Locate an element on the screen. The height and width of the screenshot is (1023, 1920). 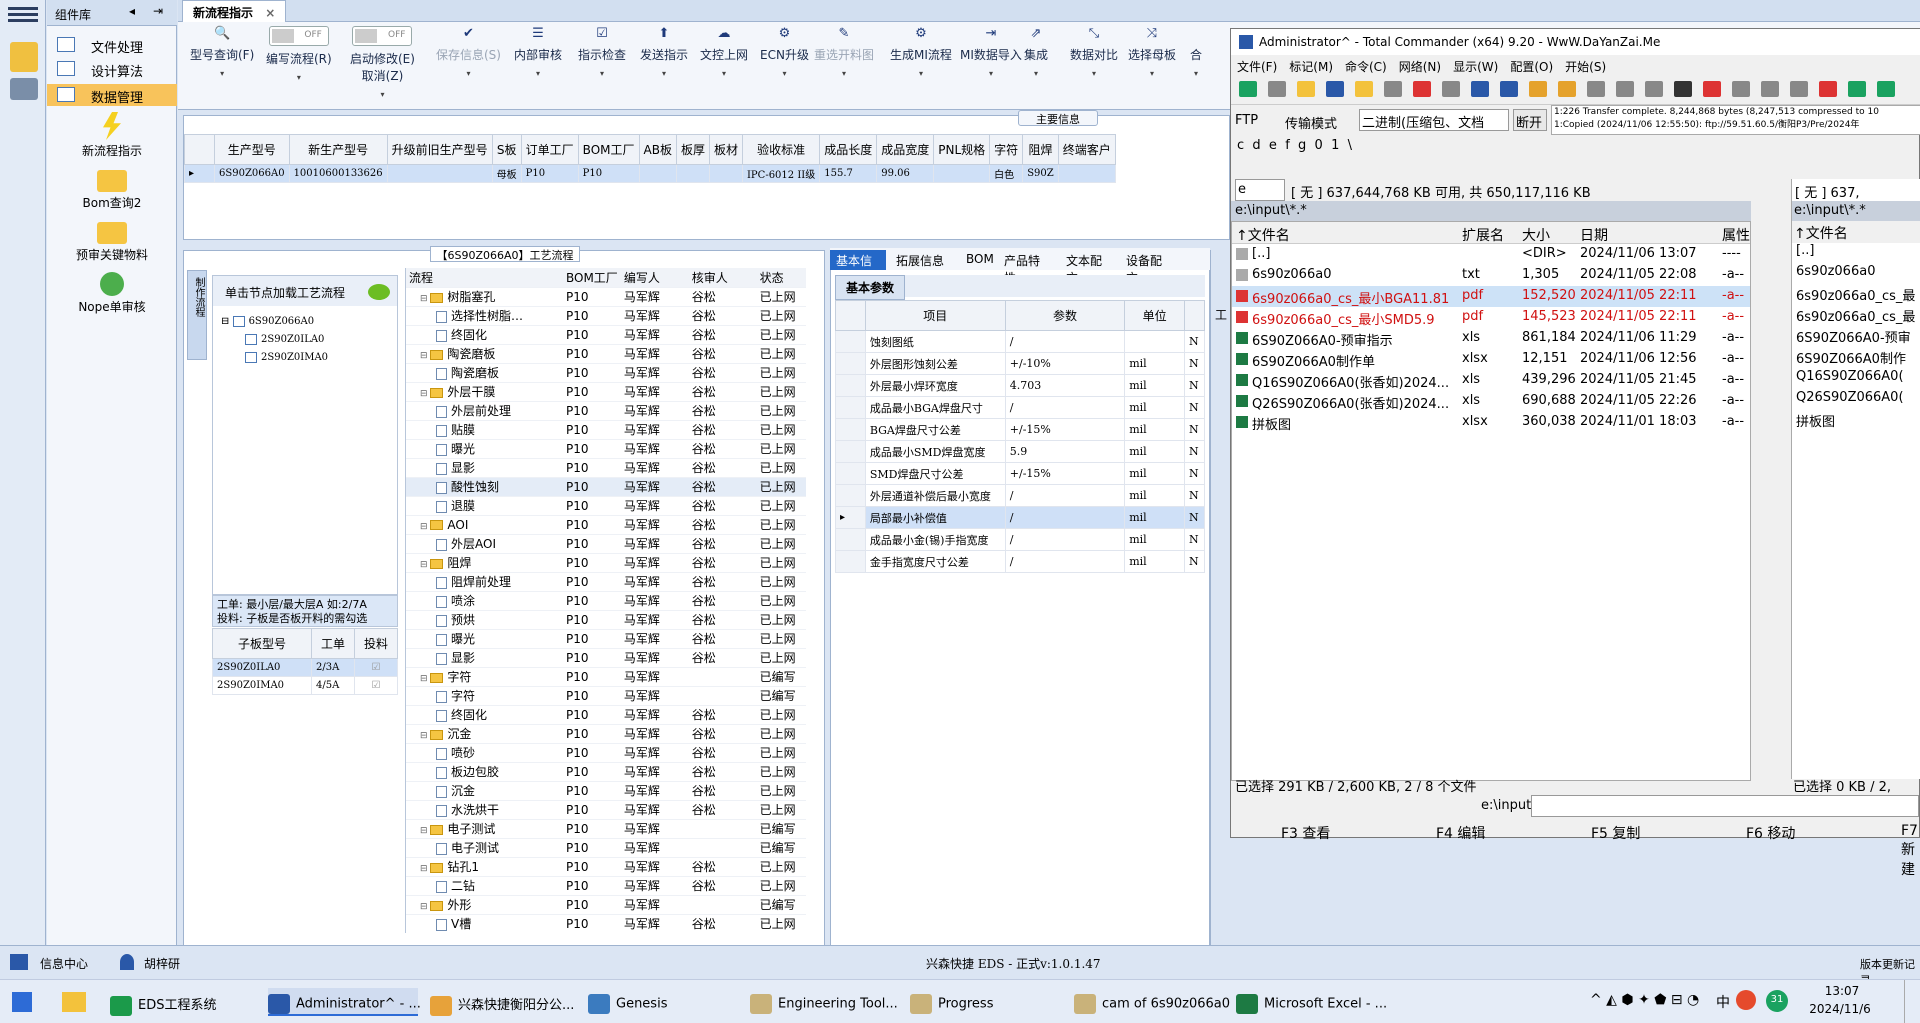
clock-time: 13:07 is located at coordinates (1842, 991).